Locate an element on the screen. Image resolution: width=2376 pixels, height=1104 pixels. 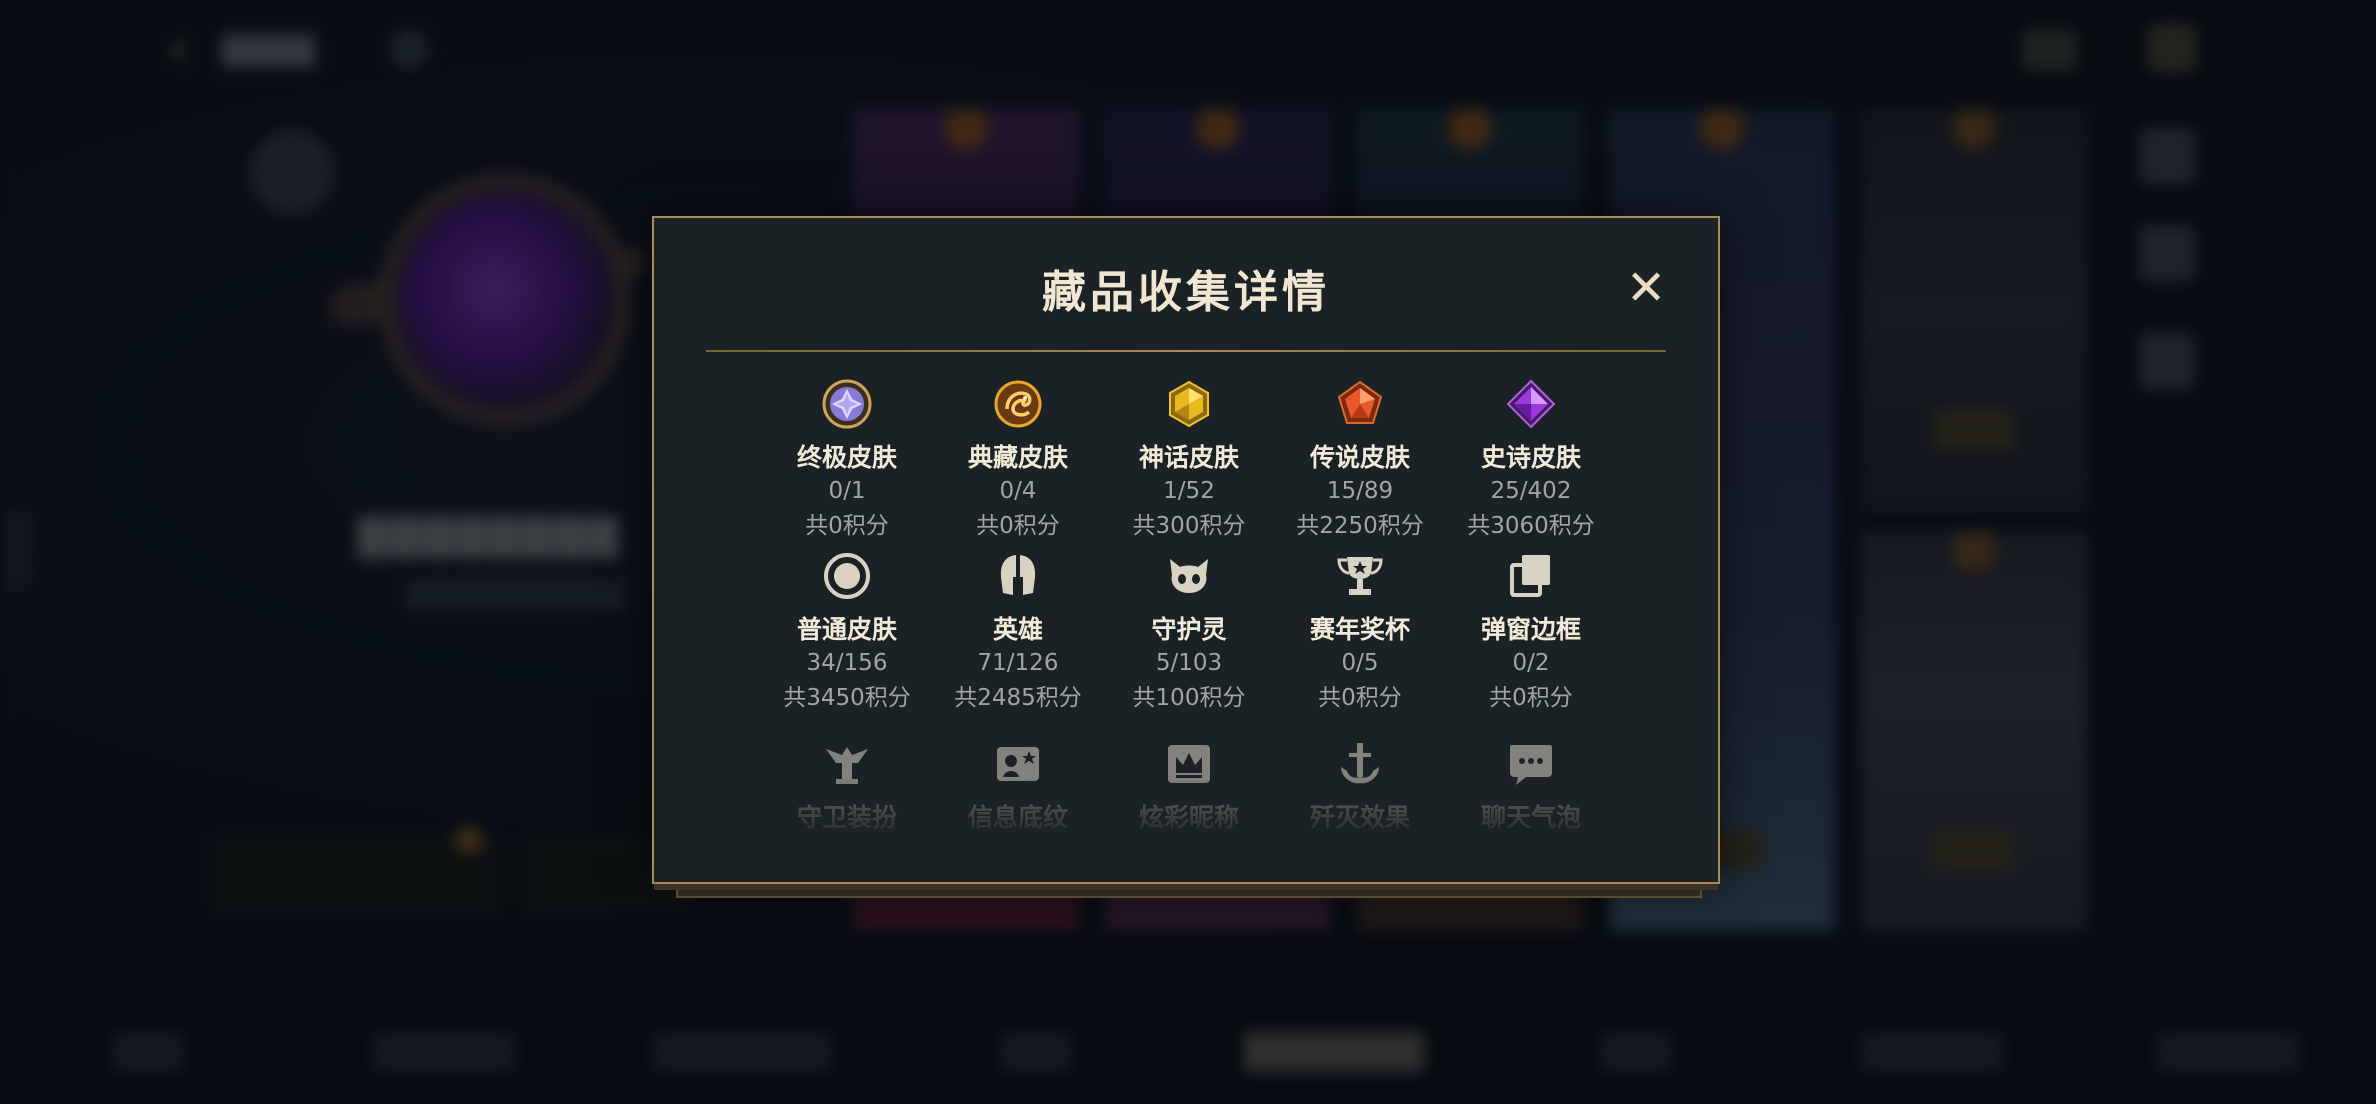
legendary-skin-icon is located at coordinates (1360, 404).